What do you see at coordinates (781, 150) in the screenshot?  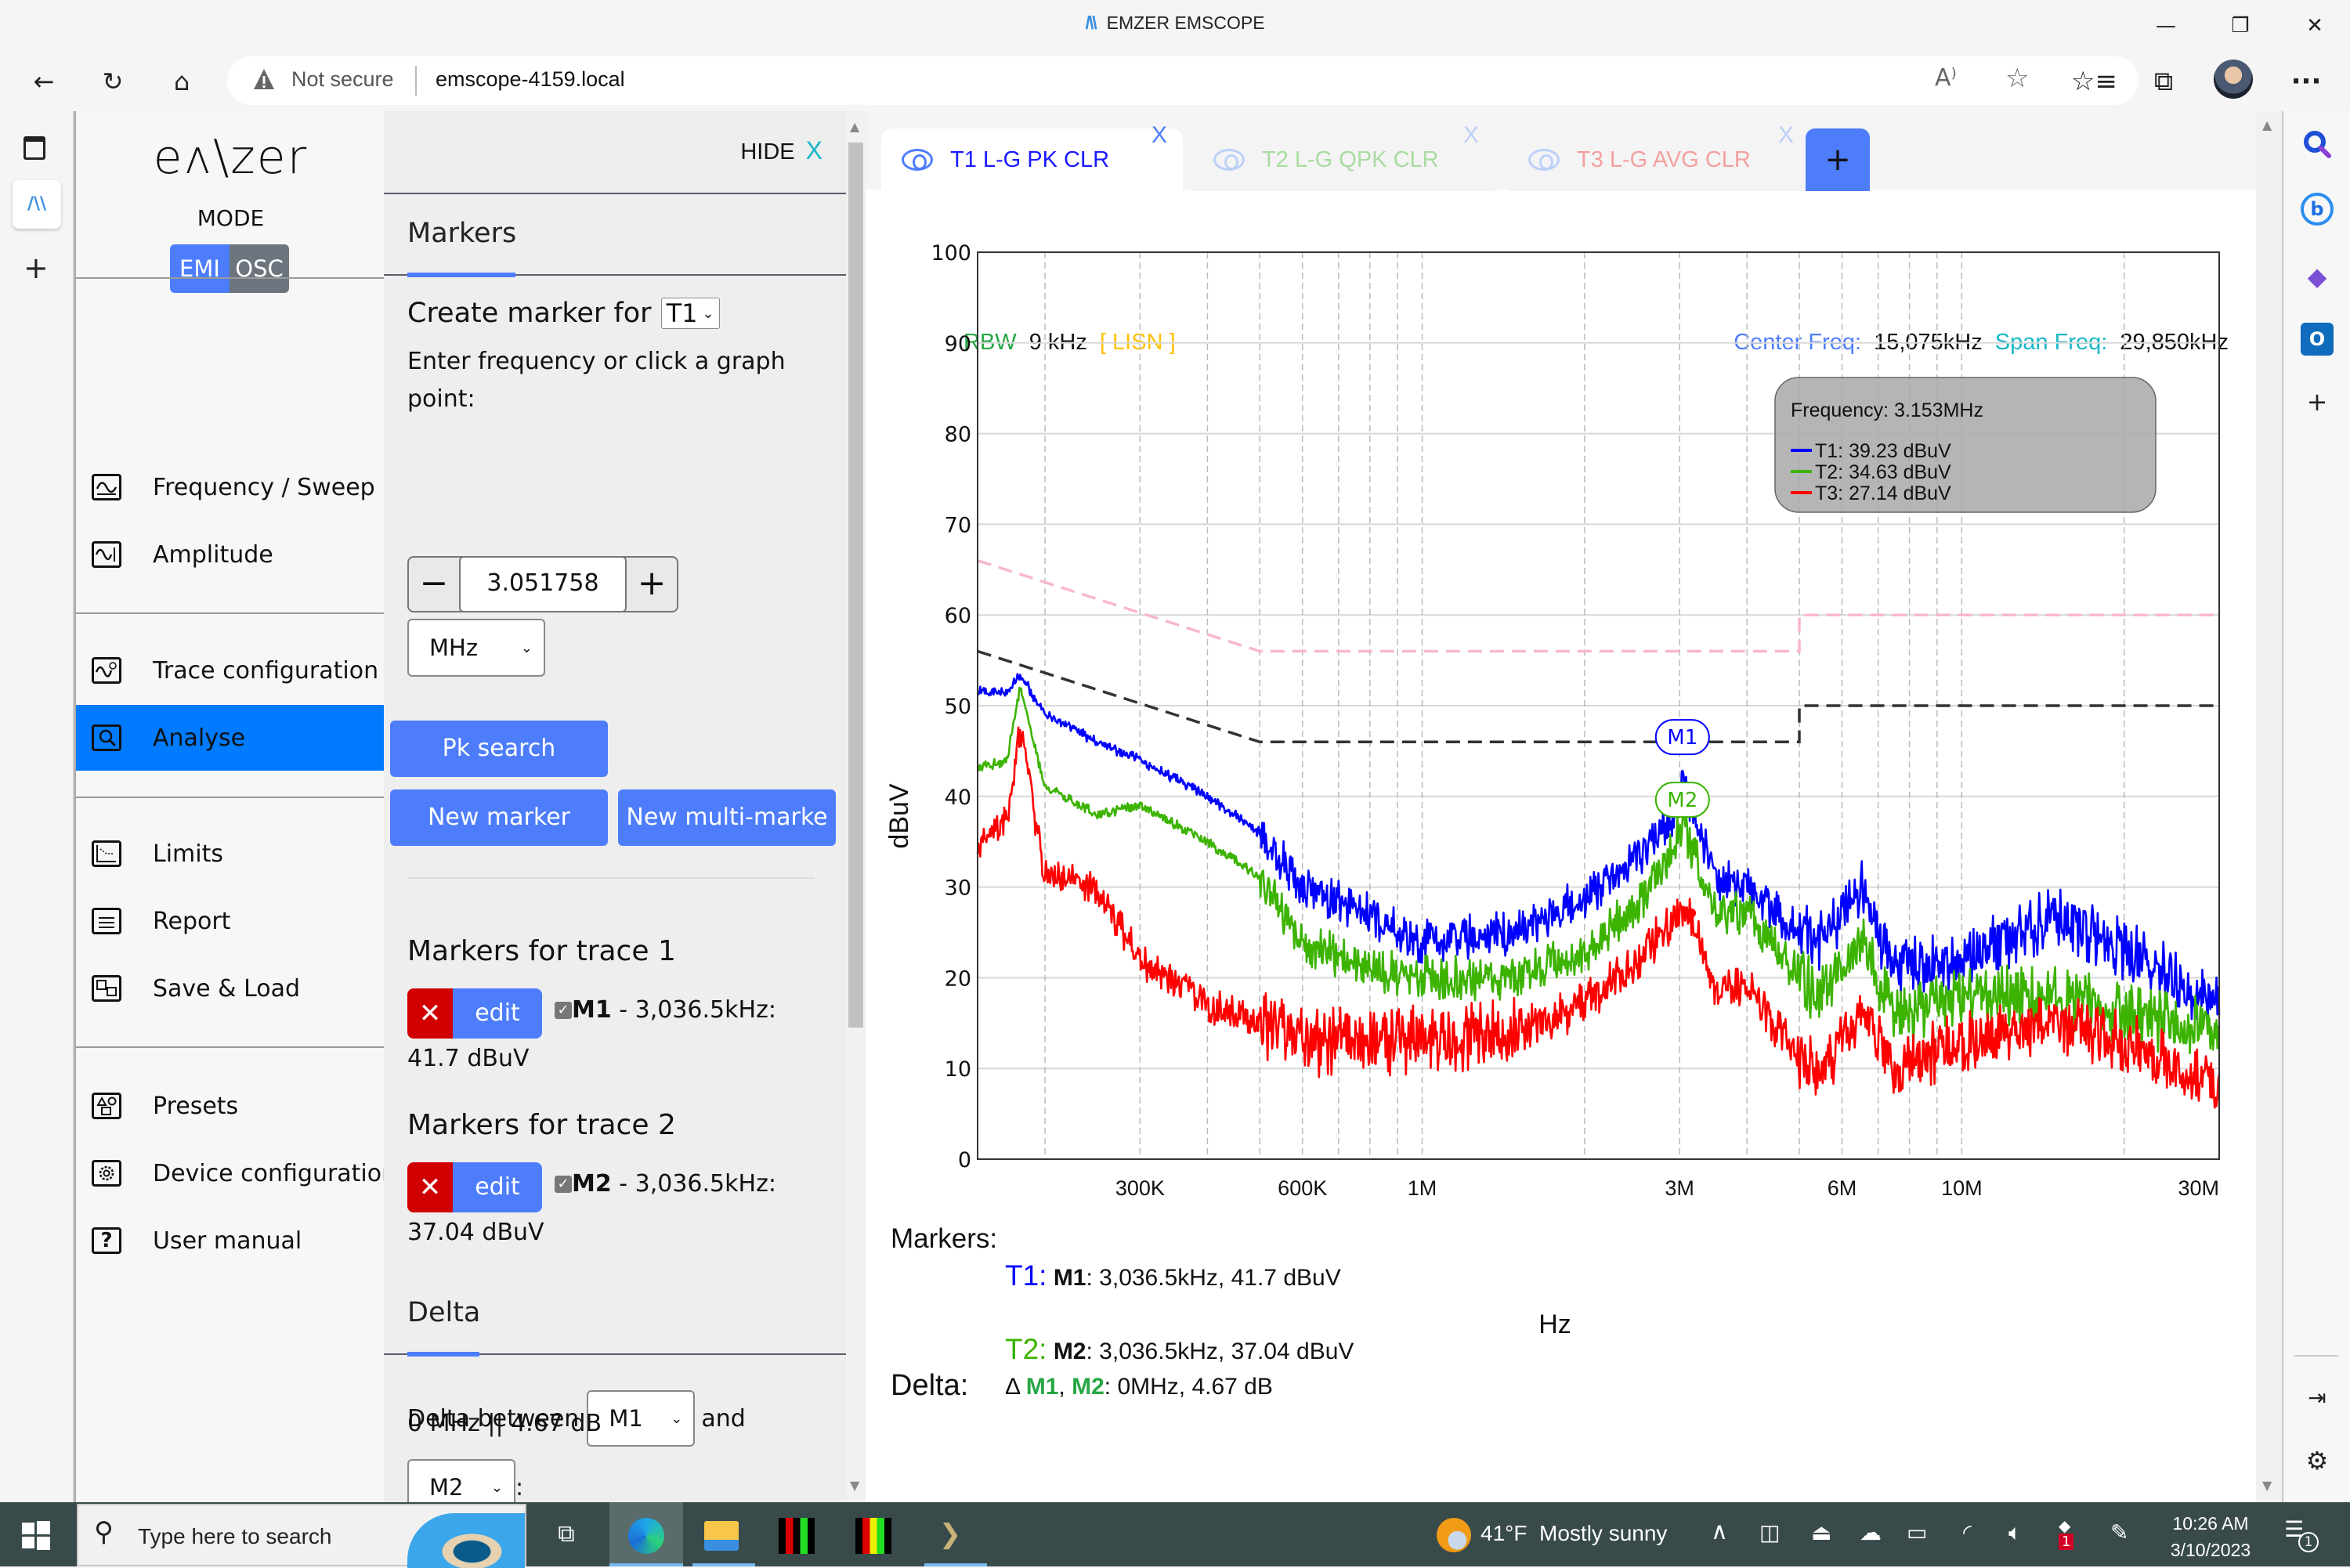 I see `hide-panel-button: HIDE X` at bounding box center [781, 150].